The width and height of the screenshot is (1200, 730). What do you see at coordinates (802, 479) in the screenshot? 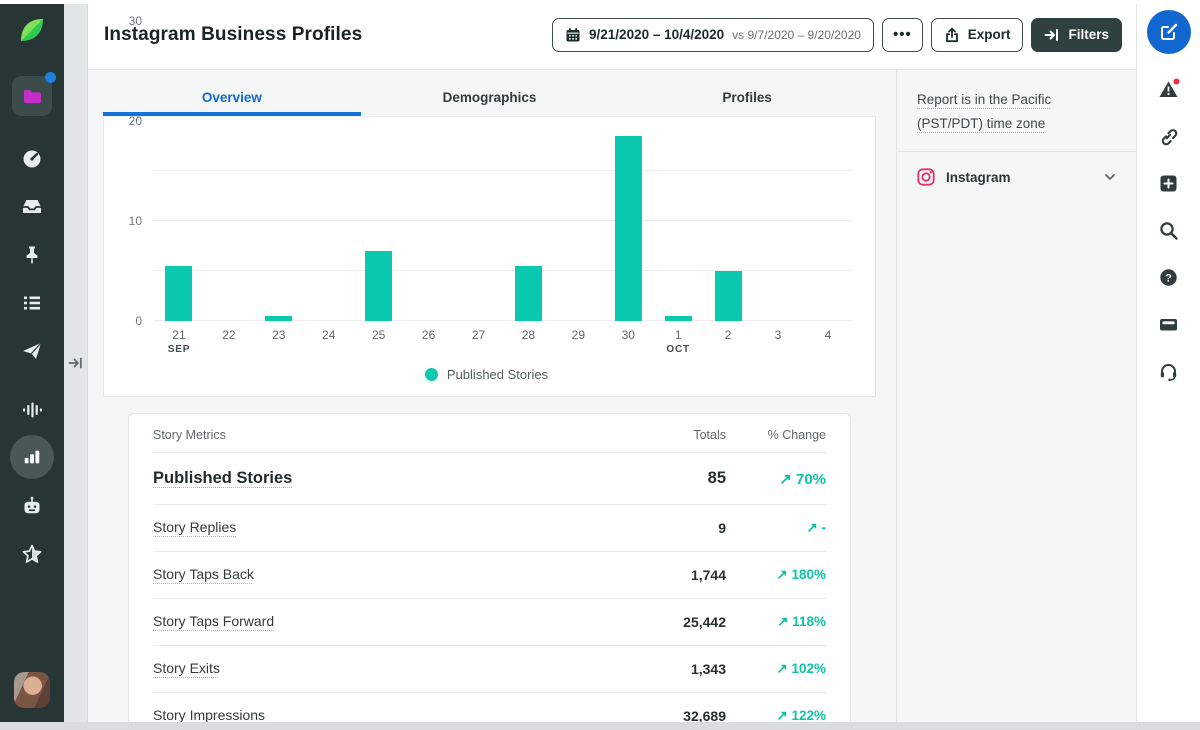
I see `percent-change-value: ↗ 70%` at bounding box center [802, 479].